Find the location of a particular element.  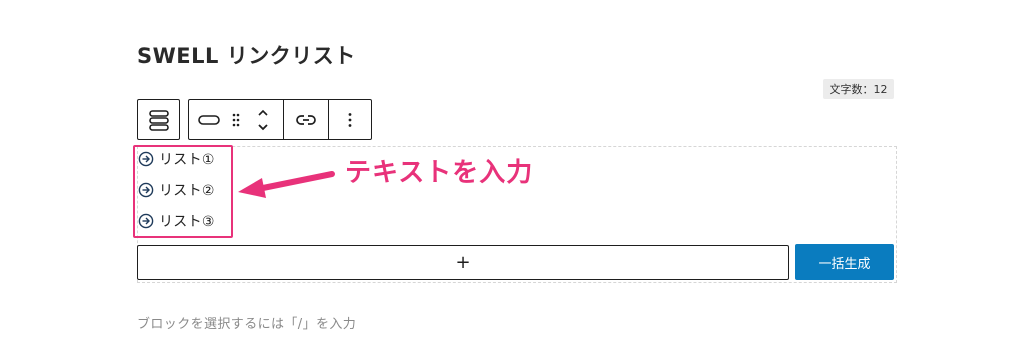

annotation-arrow is located at coordinates (286, 184).